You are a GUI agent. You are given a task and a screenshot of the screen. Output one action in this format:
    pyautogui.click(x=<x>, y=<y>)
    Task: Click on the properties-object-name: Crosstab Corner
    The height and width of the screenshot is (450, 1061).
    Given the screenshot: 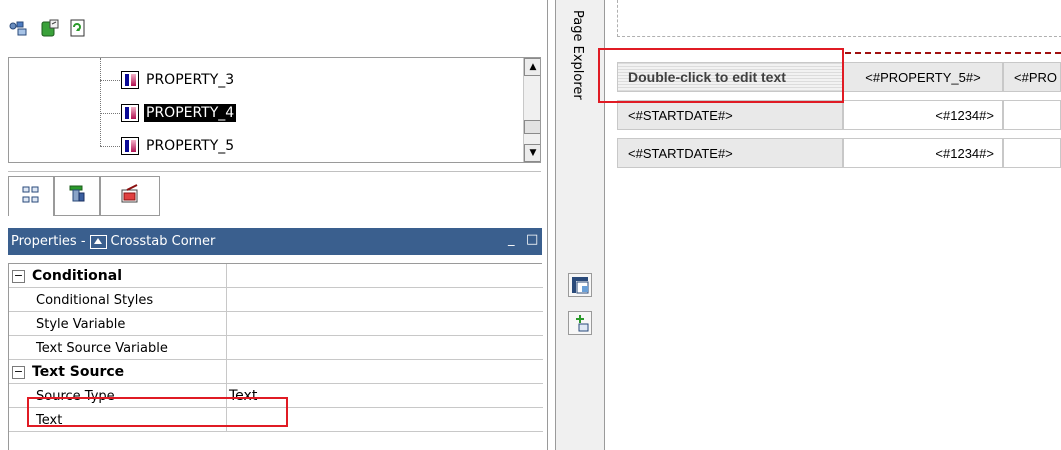 What is the action you would take?
    pyautogui.click(x=163, y=241)
    